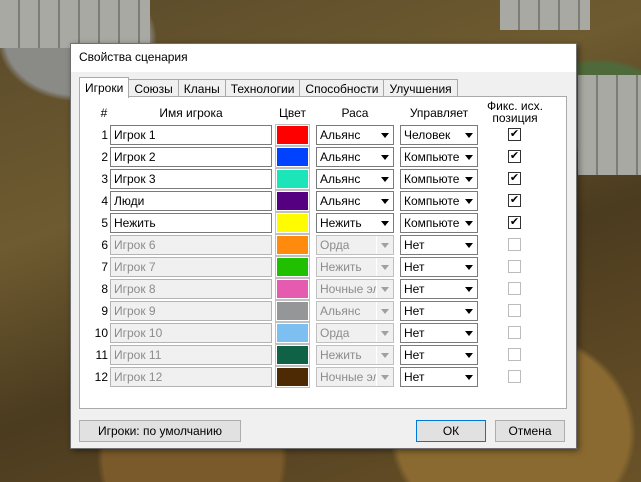 This screenshot has height=482, width=641. Describe the element at coordinates (323, 267) in the screenshot. I see `player-row: 7 Игрок 7 Нежить Нет` at that location.